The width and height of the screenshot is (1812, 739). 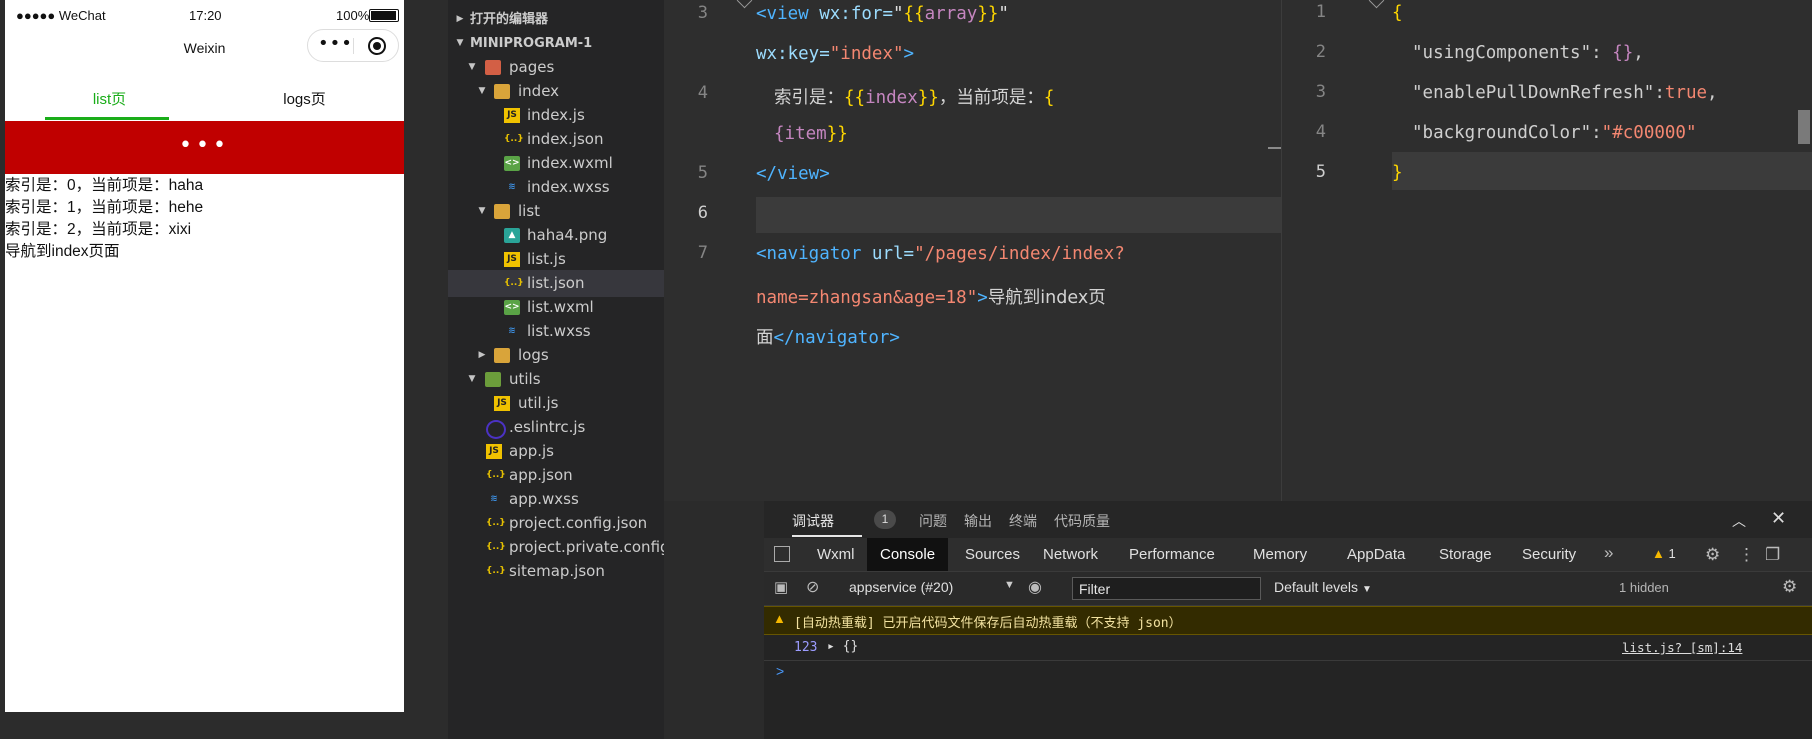 What do you see at coordinates (556, 307) in the screenshot?
I see `tree-file-list-wxml: <> list.wxml` at bounding box center [556, 307].